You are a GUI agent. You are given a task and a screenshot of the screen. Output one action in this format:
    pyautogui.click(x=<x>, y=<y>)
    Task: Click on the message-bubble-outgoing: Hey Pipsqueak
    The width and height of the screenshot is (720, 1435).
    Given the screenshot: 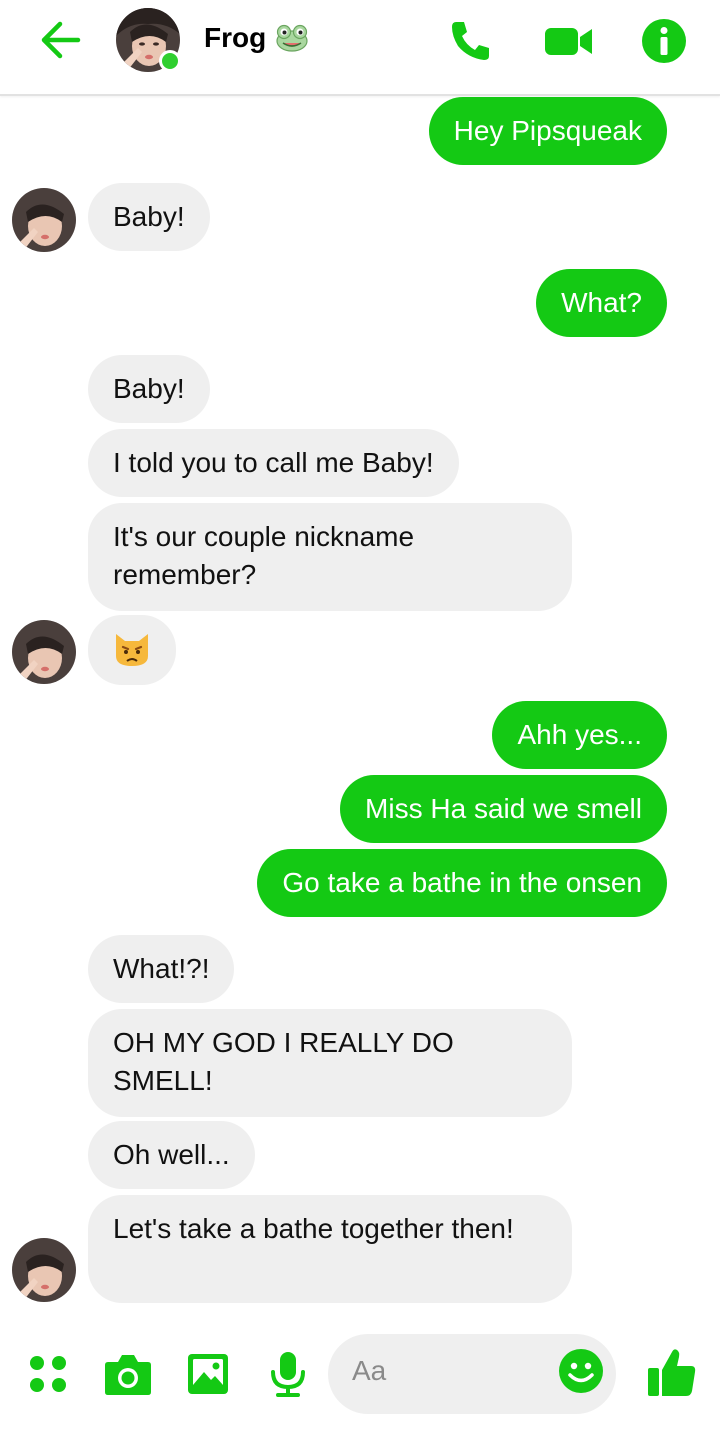 What is the action you would take?
    pyautogui.click(x=547, y=131)
    